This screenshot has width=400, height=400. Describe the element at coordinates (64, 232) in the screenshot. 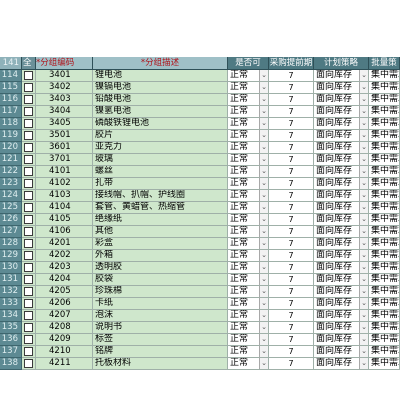

I see `group-code-cell: 4106` at that location.